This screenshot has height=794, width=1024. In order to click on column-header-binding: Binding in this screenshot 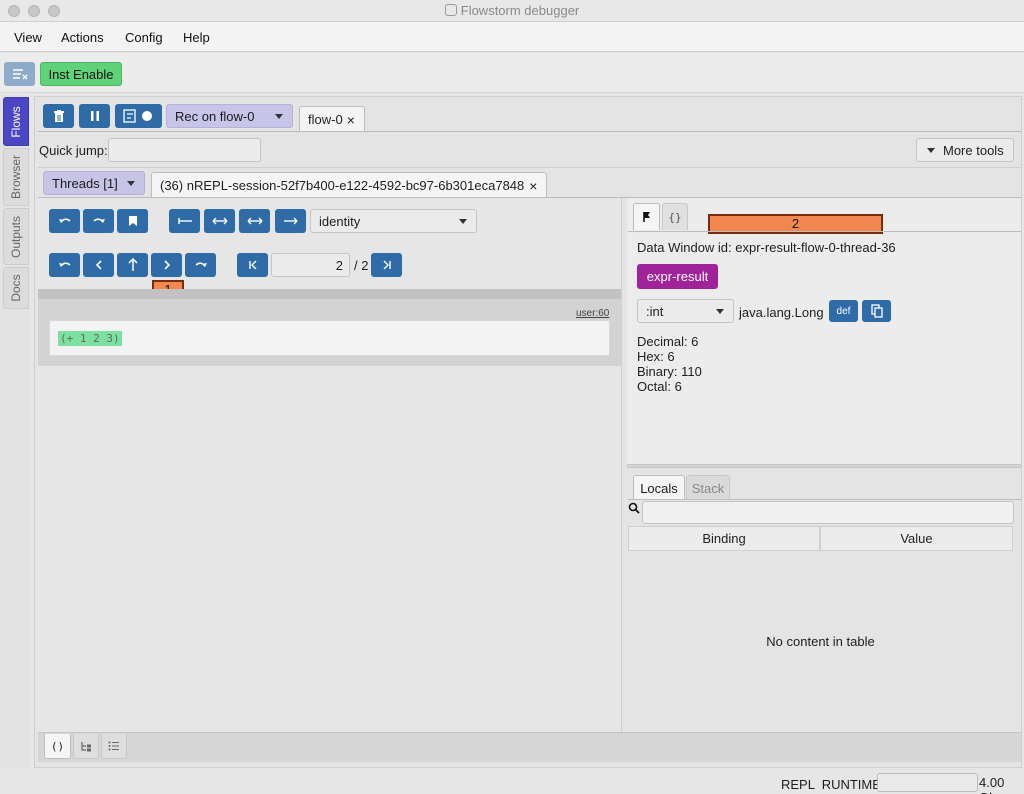, I will do `click(724, 538)`.